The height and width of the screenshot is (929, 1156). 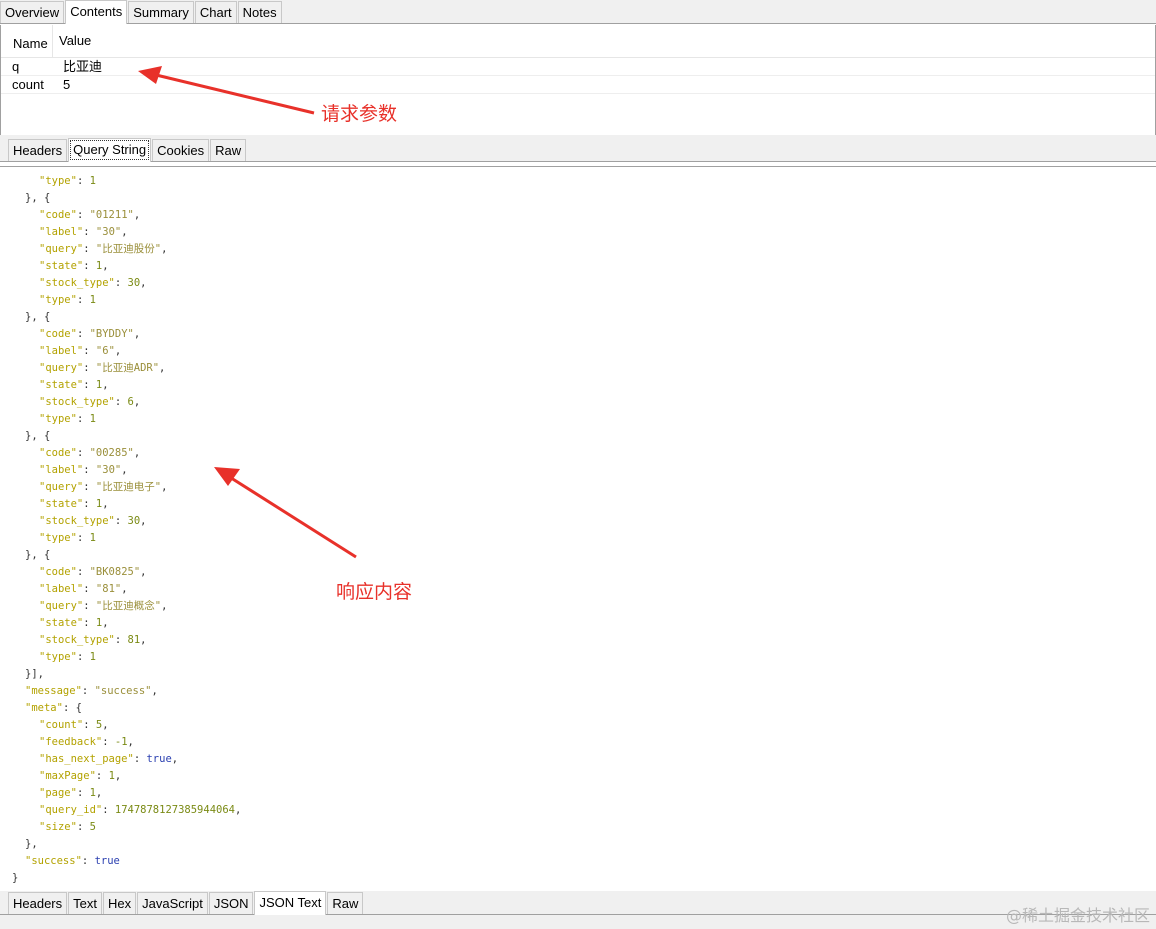 I want to click on annotation-arrows, so click(x=247, y=312).